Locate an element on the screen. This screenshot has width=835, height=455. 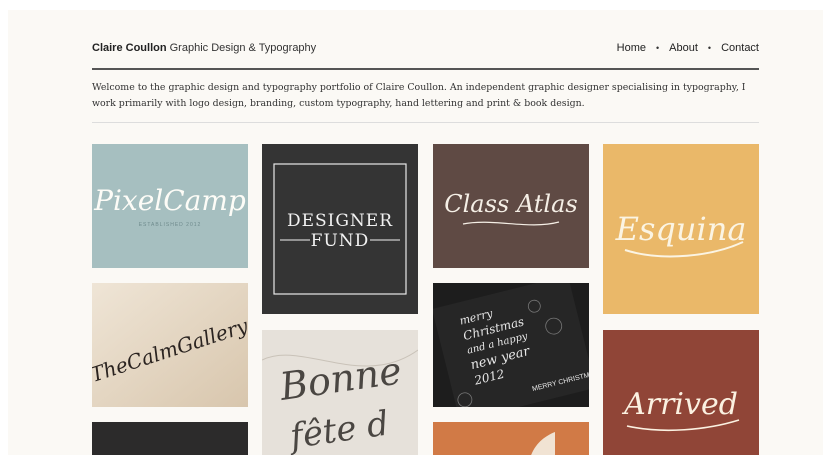
designer-fund-logo: DESIGNER FUND is located at coordinates (340, 229).